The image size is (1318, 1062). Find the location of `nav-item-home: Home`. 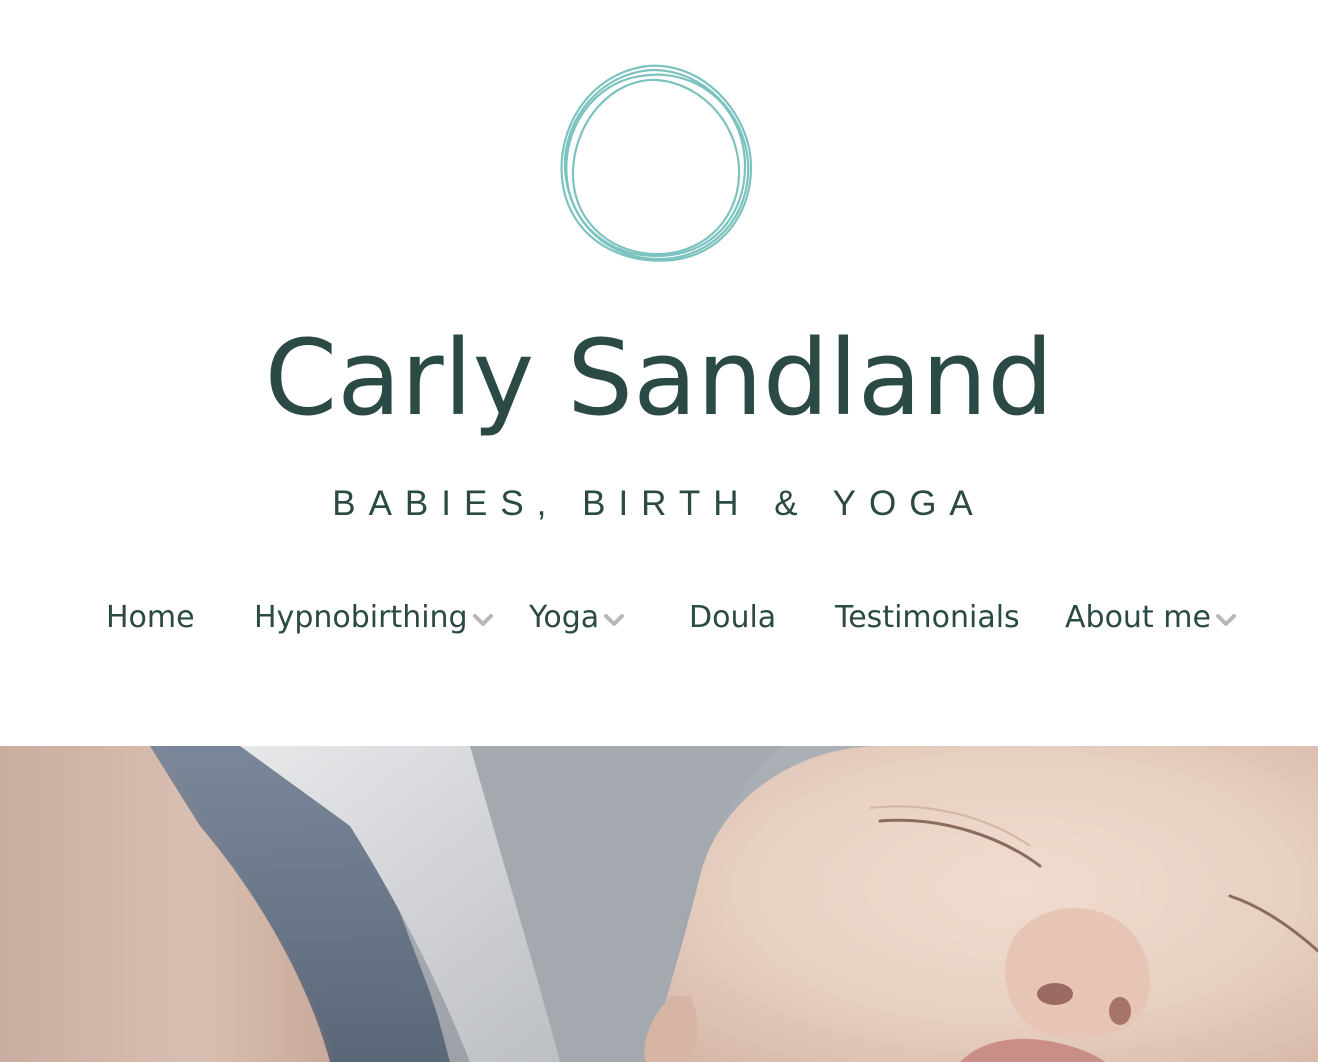

nav-item-home: Home is located at coordinates (150, 617).